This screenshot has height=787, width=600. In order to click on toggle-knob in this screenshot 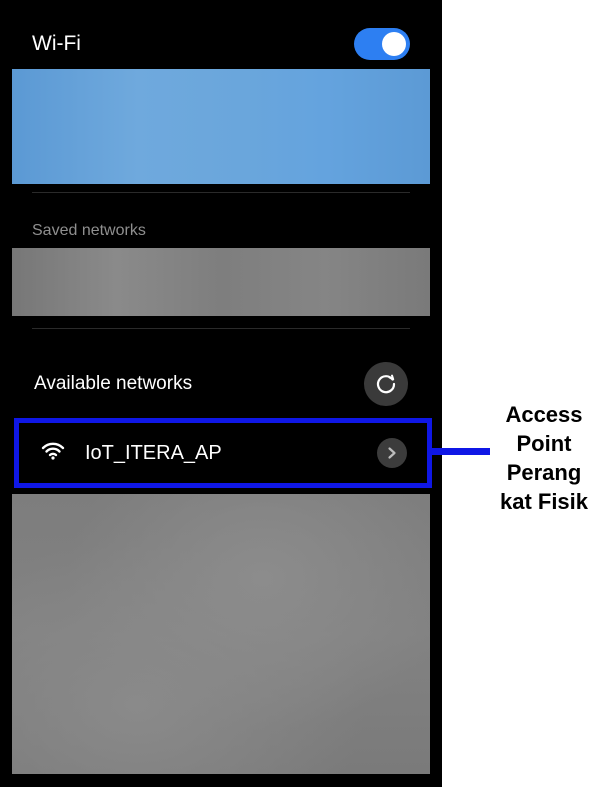, I will do `click(394, 44)`.